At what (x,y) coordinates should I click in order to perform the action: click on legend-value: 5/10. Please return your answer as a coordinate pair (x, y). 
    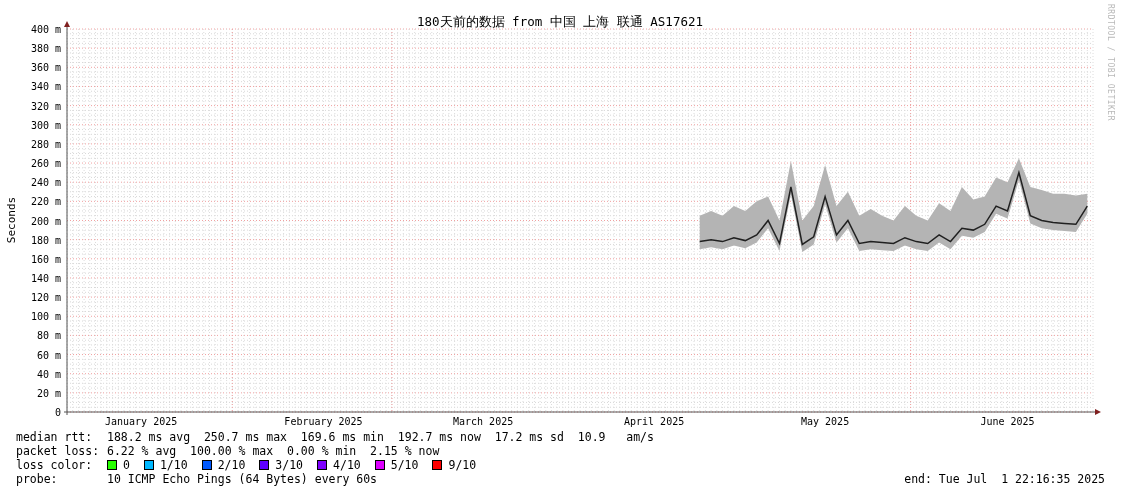
    Looking at the image, I should click on (404, 465).